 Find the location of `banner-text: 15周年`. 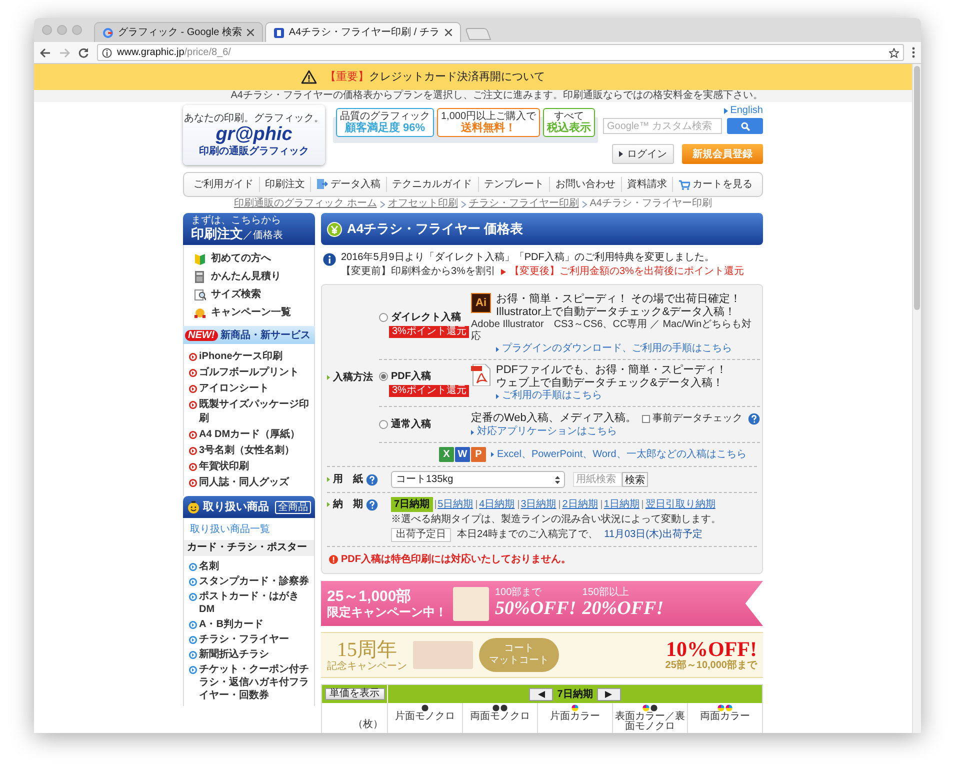

banner-text: 15周年 is located at coordinates (367, 649).